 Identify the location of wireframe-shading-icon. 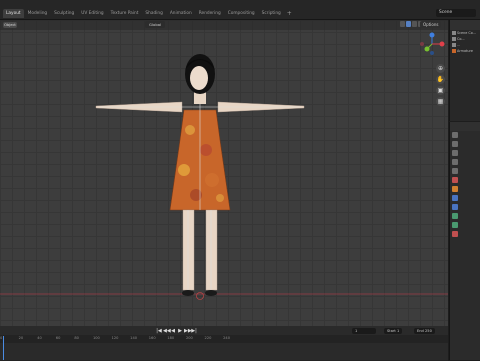
(402, 24).